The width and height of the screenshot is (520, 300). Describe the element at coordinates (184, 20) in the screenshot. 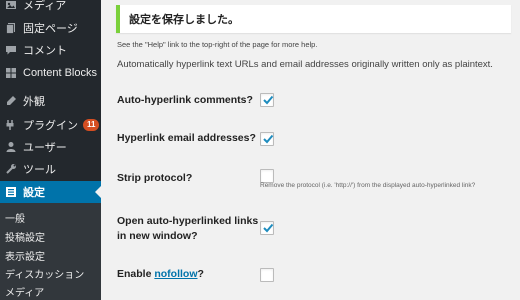

I see `notice-text: 設定を保存しました。` at that location.